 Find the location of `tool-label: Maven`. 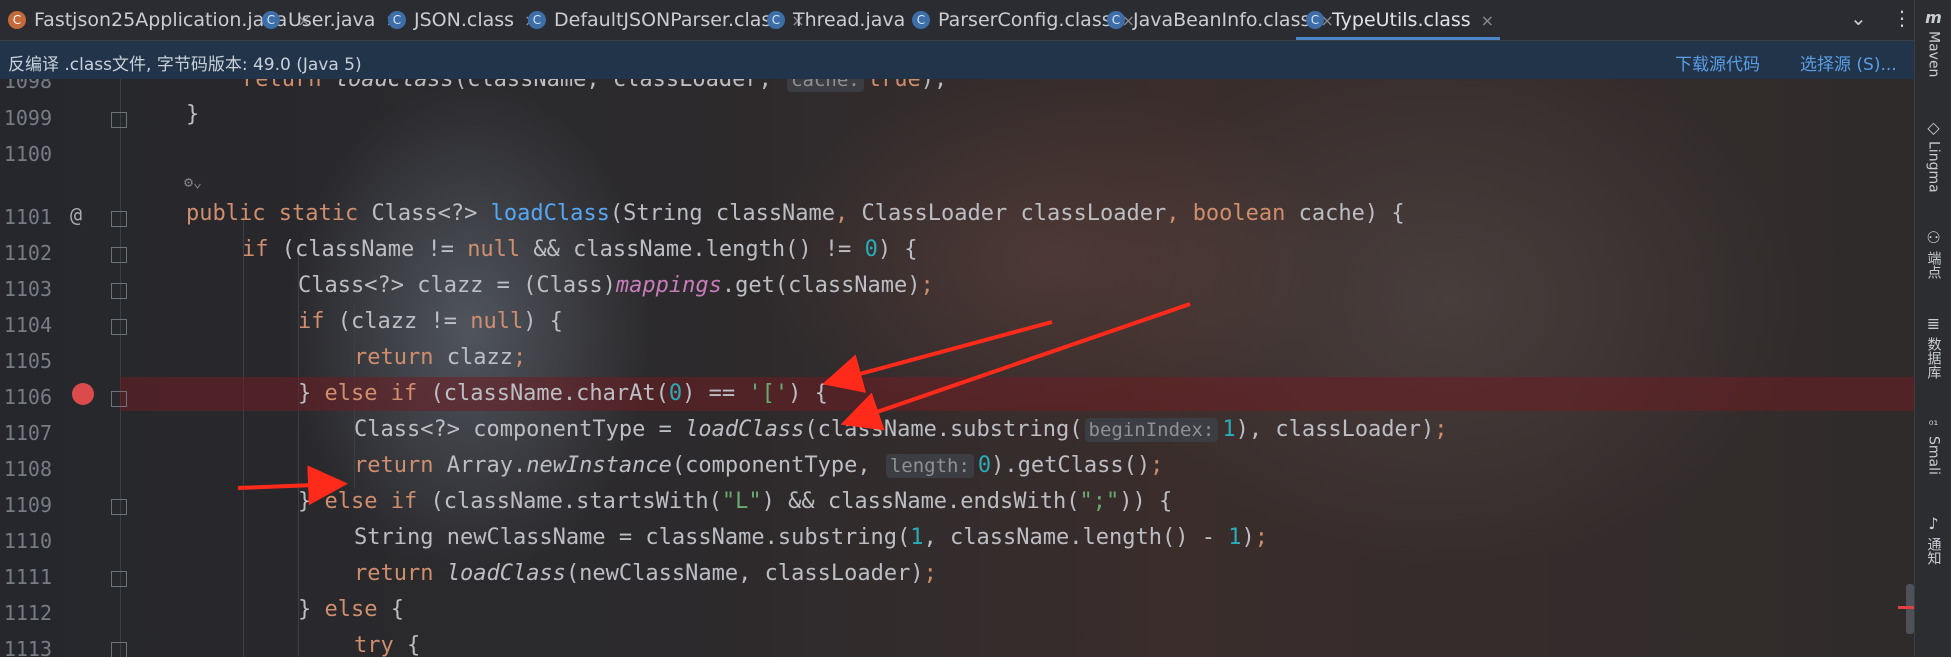

tool-label: Maven is located at coordinates (1933, 54).